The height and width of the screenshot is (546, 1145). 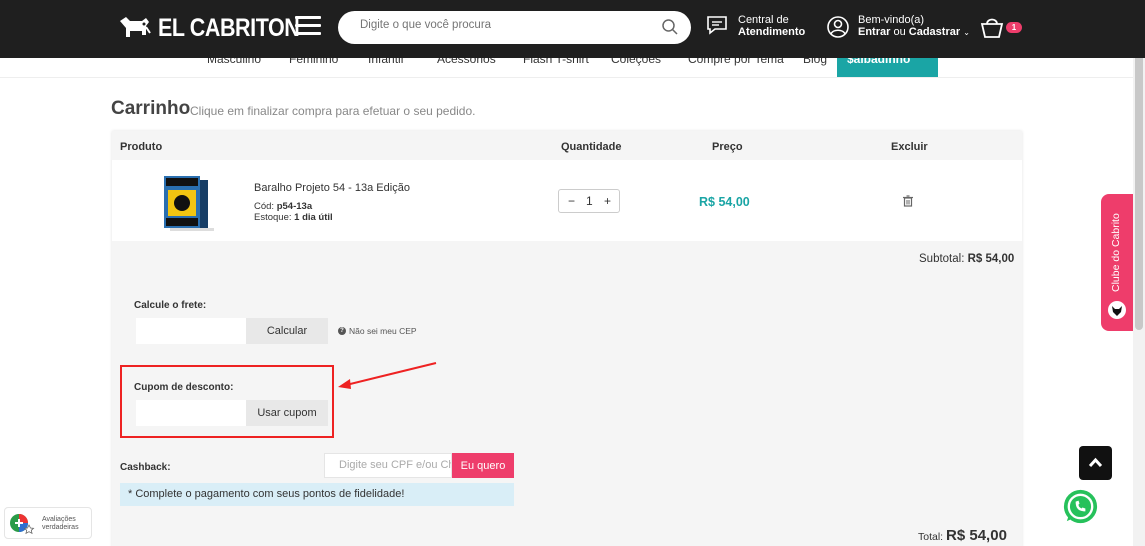 What do you see at coordinates (505, 25) in the screenshot?
I see `search-input` at bounding box center [505, 25].